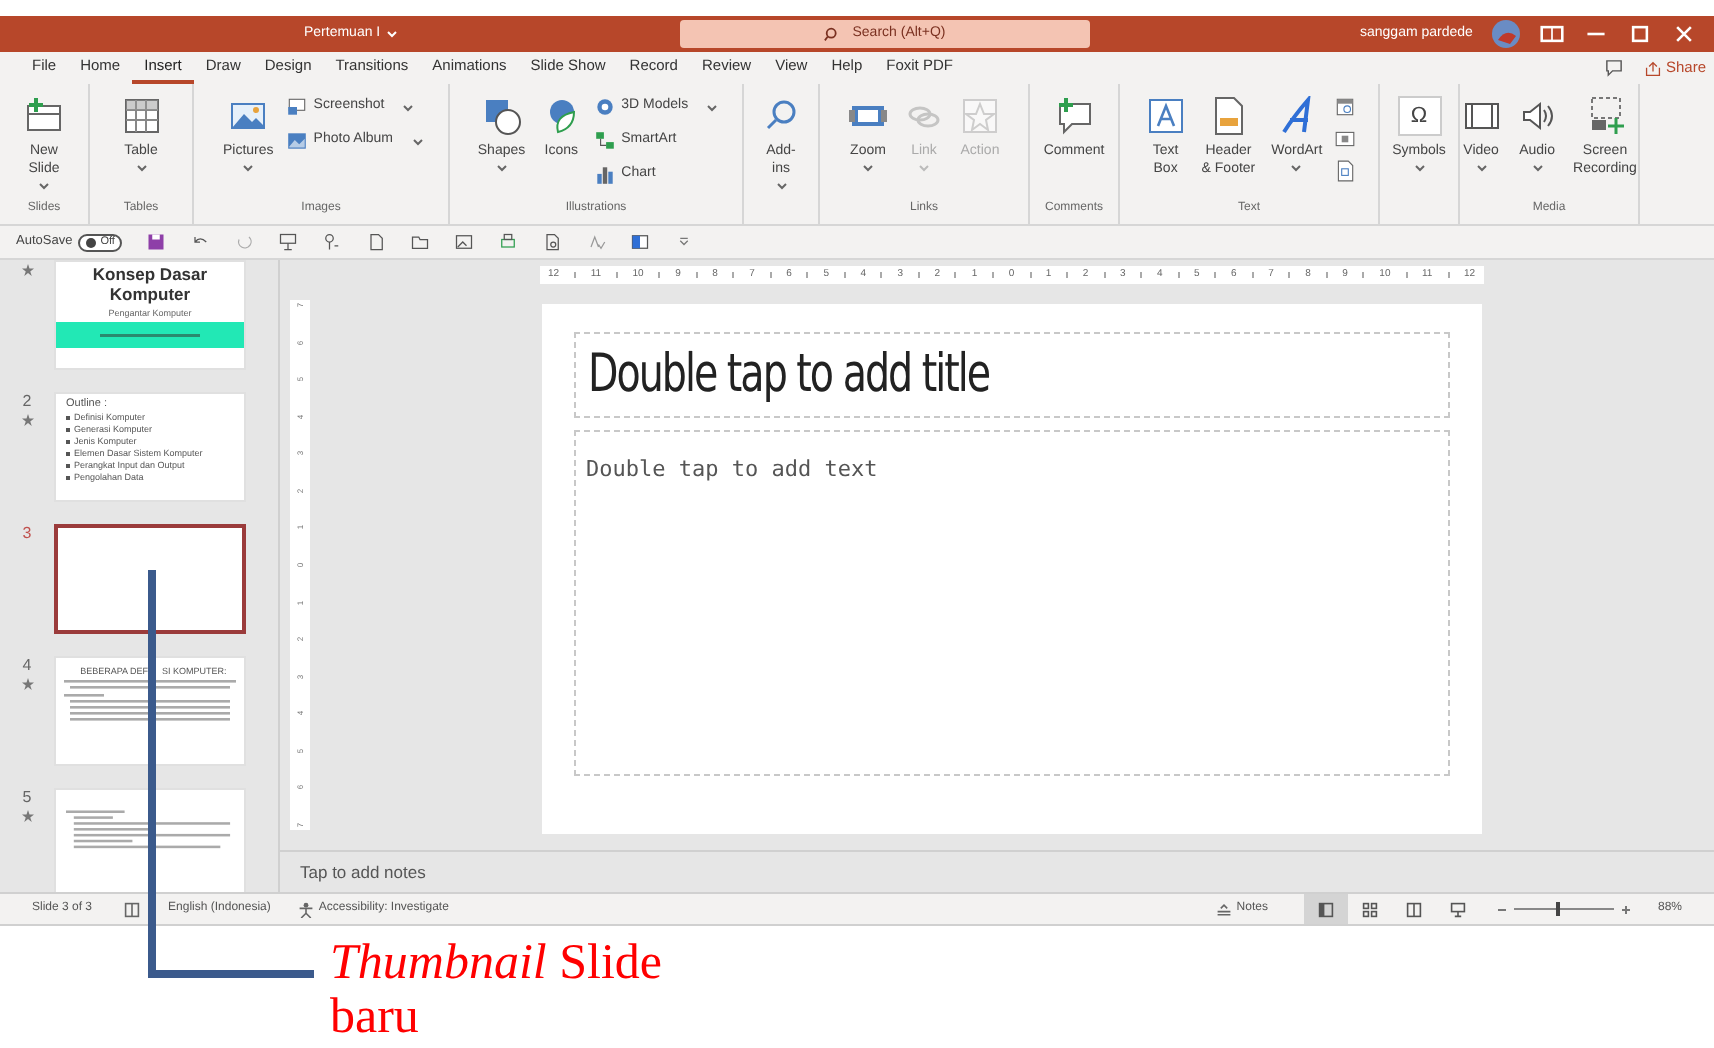 This screenshot has height=1048, width=1714. What do you see at coordinates (150, 579) in the screenshot?
I see `slide-thumbnail` at bounding box center [150, 579].